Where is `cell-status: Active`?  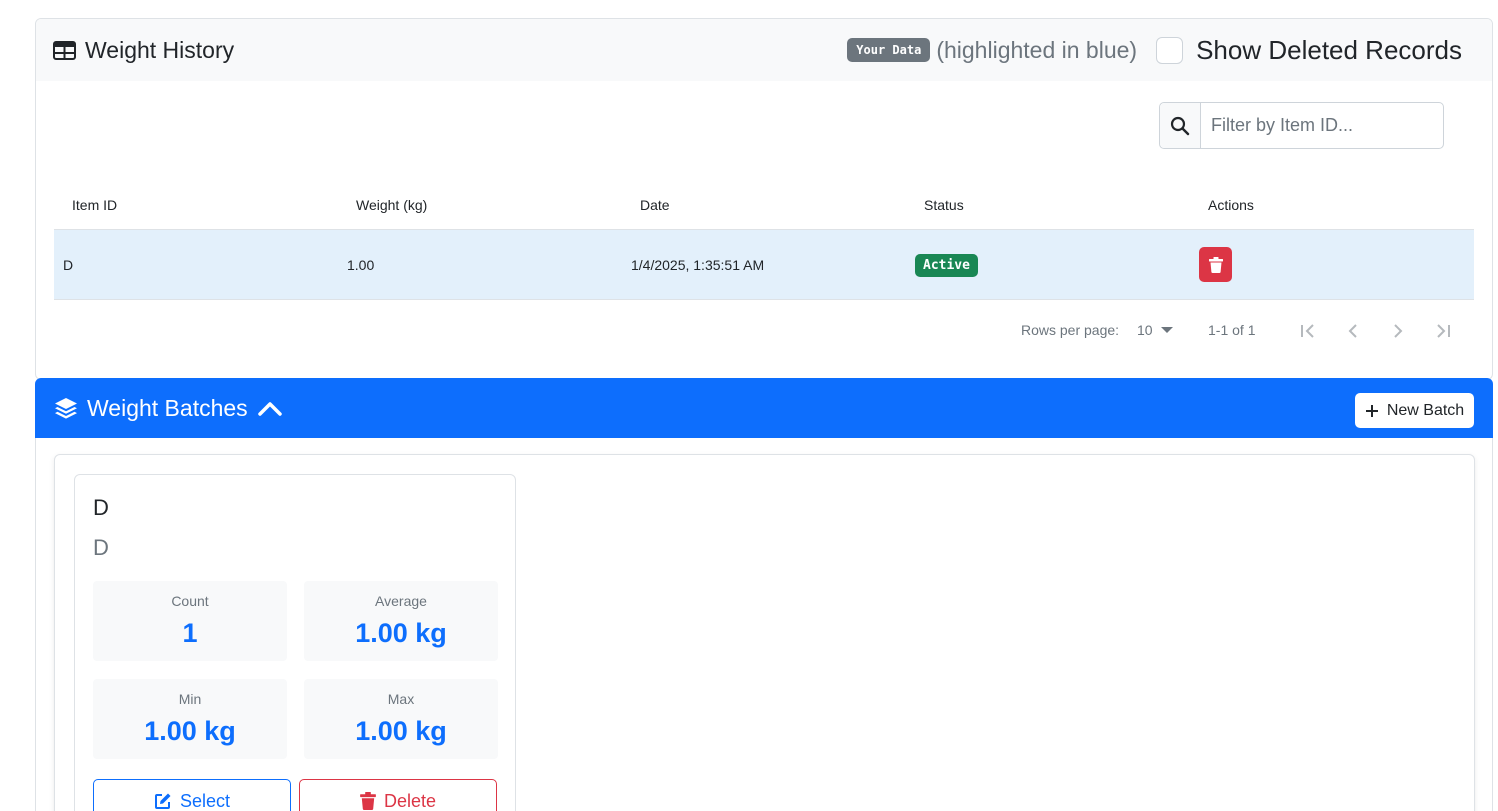
cell-status: Active is located at coordinates (1057, 265).